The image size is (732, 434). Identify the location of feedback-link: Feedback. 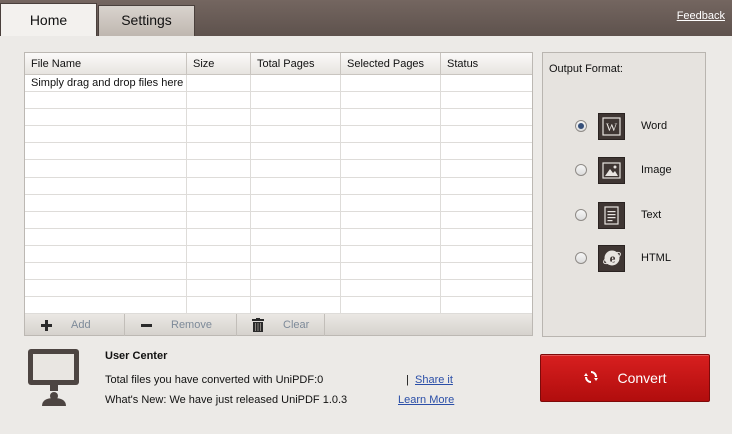
(701, 16).